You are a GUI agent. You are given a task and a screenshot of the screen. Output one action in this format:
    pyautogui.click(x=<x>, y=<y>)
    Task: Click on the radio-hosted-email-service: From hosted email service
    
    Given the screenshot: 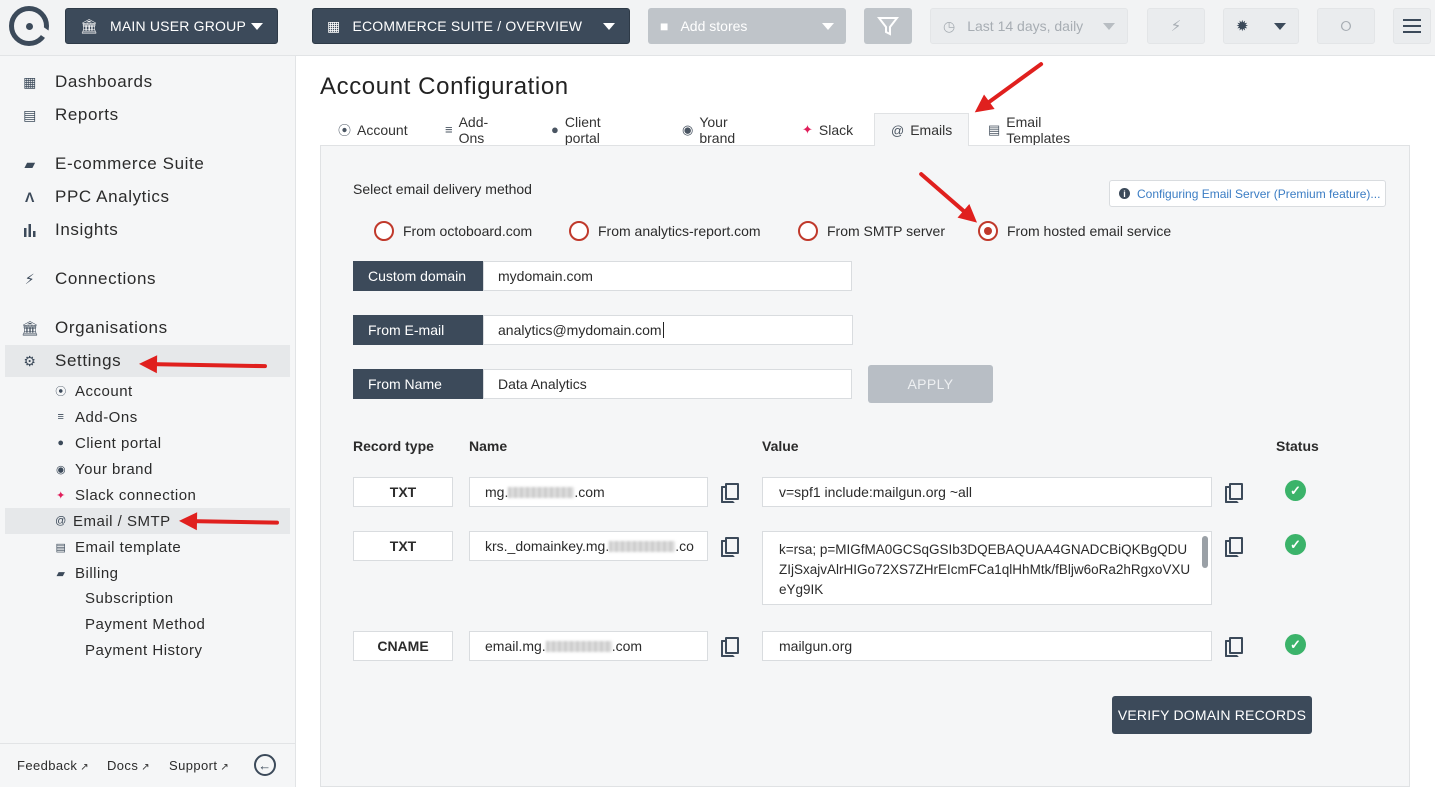 What is the action you would take?
    pyautogui.click(x=1074, y=231)
    